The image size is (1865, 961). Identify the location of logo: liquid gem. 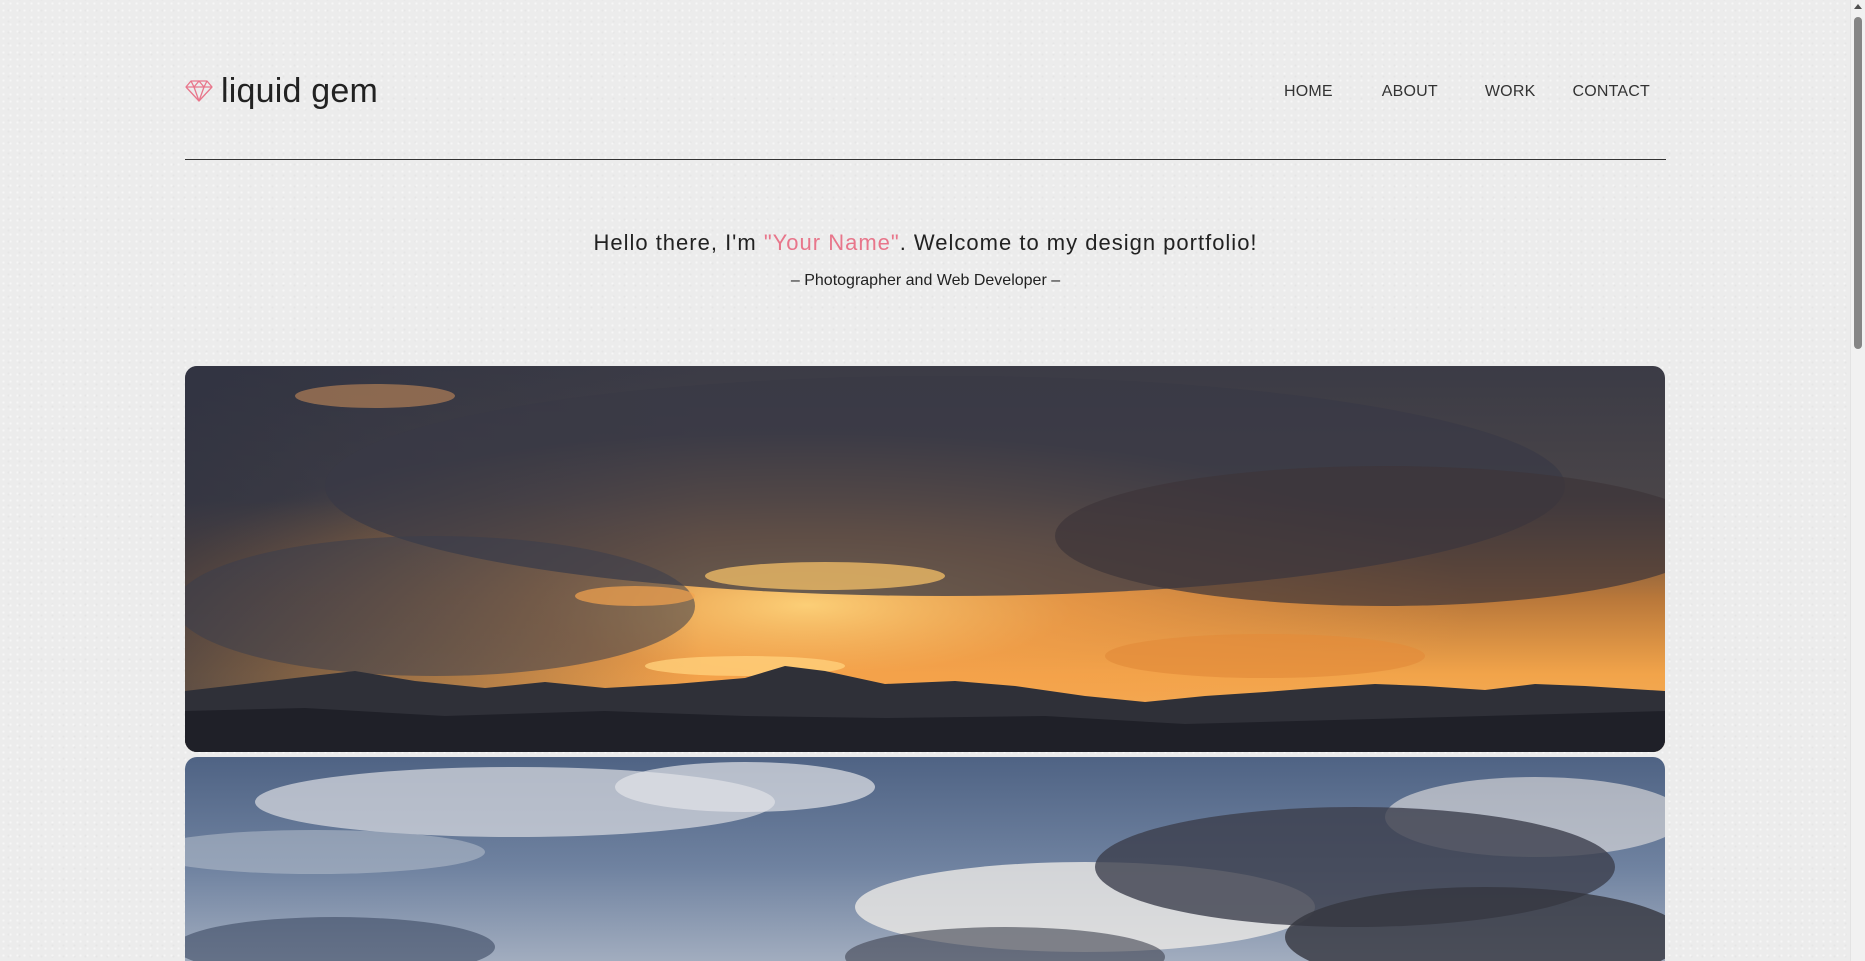
(281, 91).